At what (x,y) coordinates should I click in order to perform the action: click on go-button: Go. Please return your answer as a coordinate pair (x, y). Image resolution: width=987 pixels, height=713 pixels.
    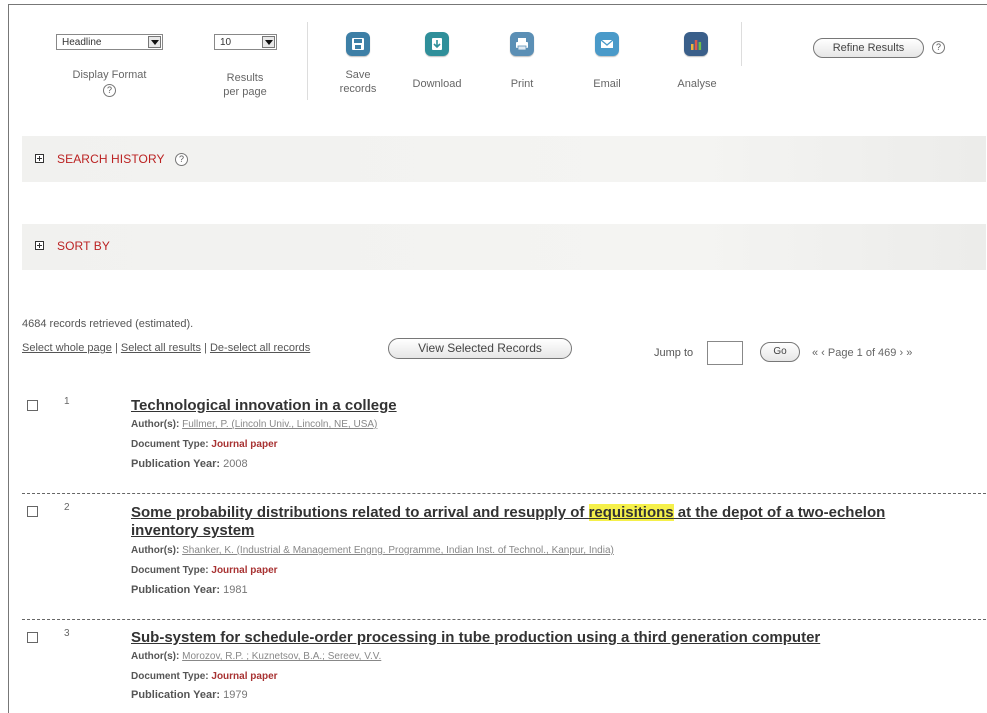
    Looking at the image, I should click on (780, 352).